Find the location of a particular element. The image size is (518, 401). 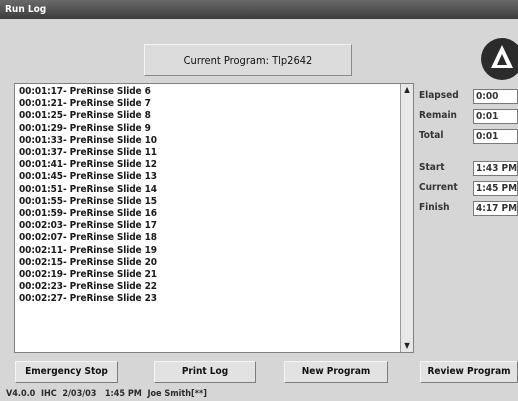

stat-finish-label: Finish is located at coordinates (434, 207).